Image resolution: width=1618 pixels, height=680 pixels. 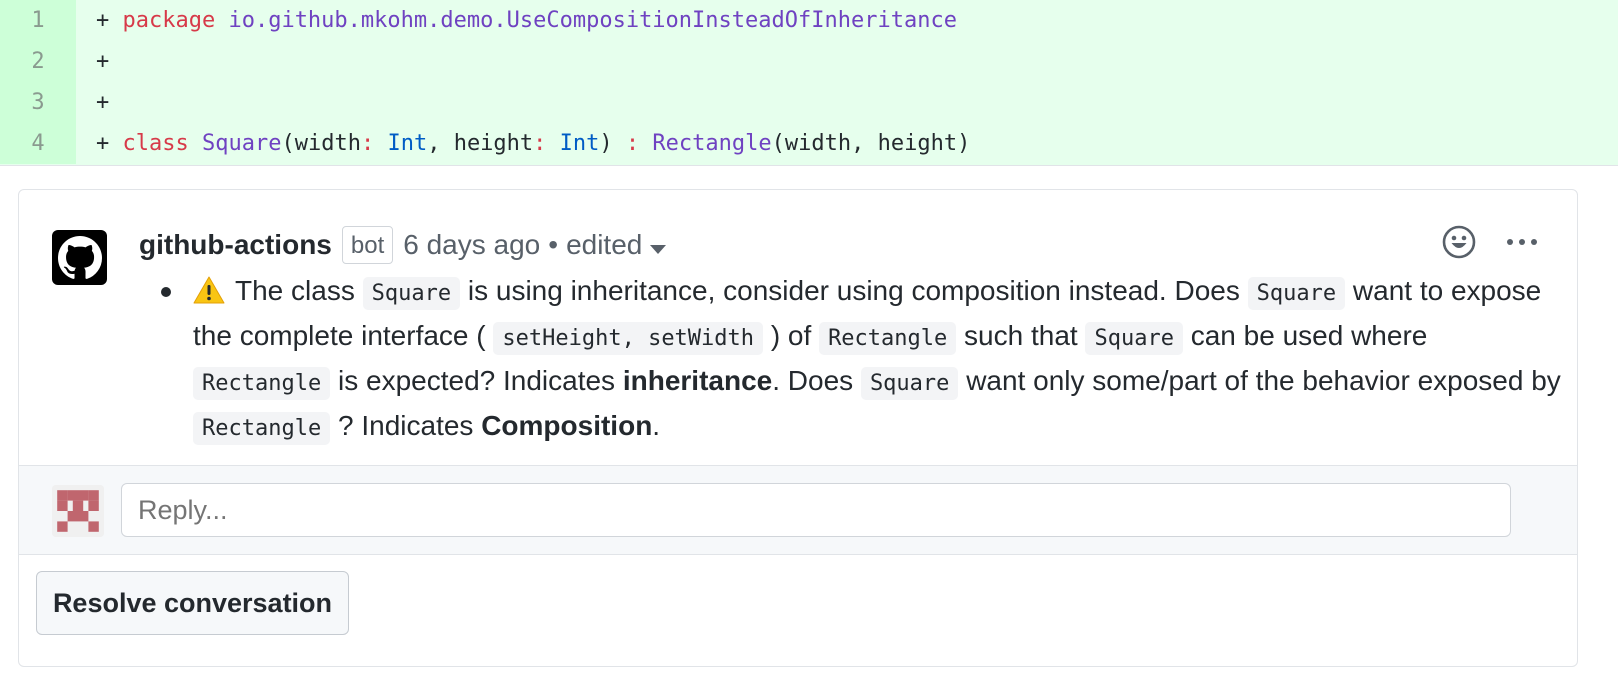 What do you see at coordinates (471, 245) in the screenshot?
I see `comment-timestamp: 6 days ago` at bounding box center [471, 245].